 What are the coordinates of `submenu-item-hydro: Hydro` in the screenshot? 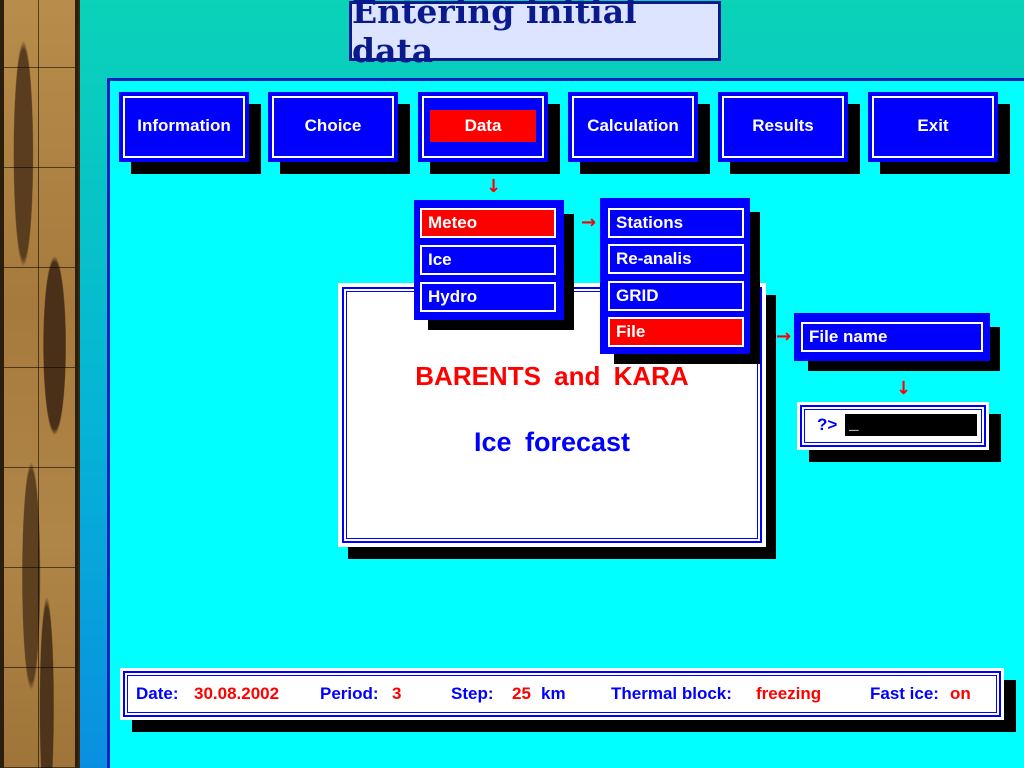 It's located at (488, 297).